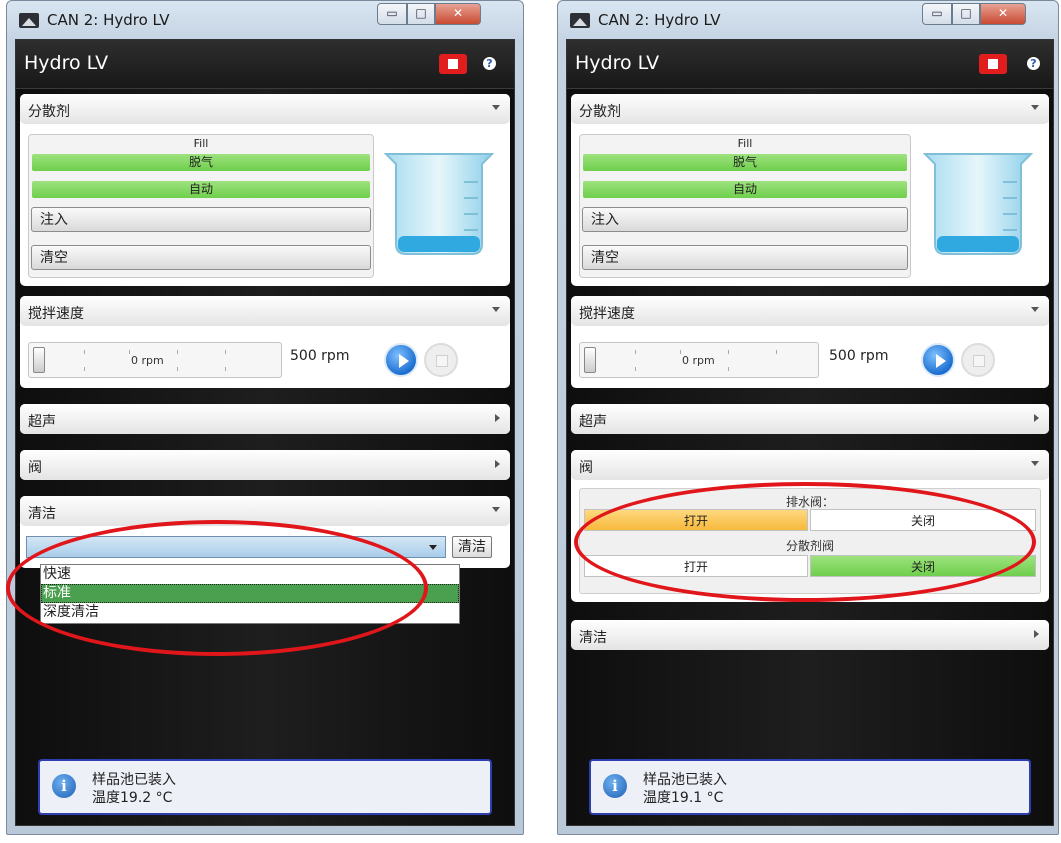 The width and height of the screenshot is (1061, 843). Describe the element at coordinates (29, 20) in the screenshot. I see `app-icon` at that location.